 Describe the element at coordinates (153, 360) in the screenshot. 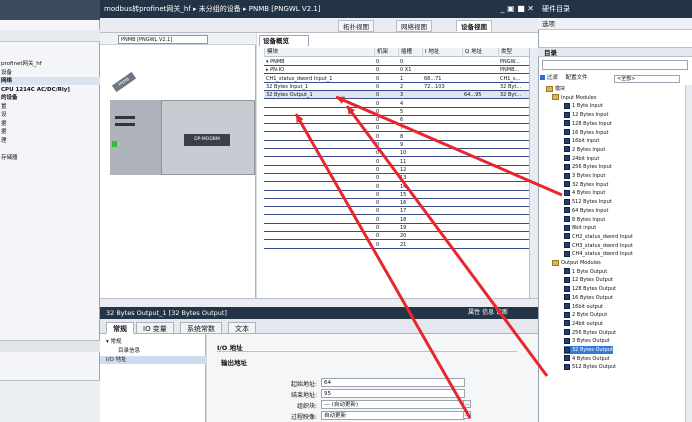

I see `properties-nav-item: I/O 地址` at that location.